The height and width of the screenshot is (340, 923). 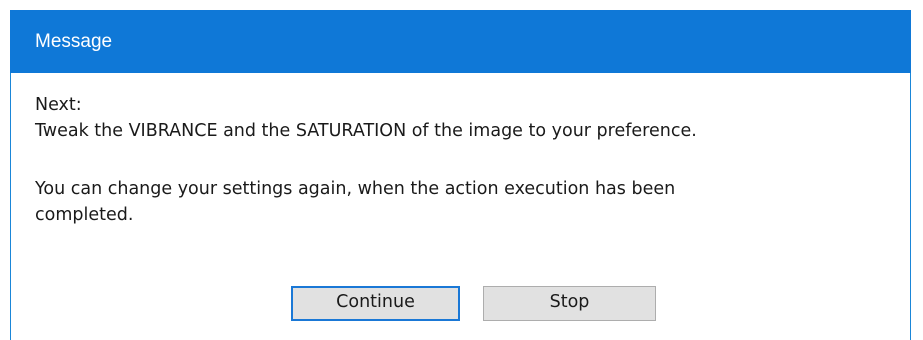 What do you see at coordinates (84, 215) in the screenshot?
I see `message-line-note-continued: completed.` at bounding box center [84, 215].